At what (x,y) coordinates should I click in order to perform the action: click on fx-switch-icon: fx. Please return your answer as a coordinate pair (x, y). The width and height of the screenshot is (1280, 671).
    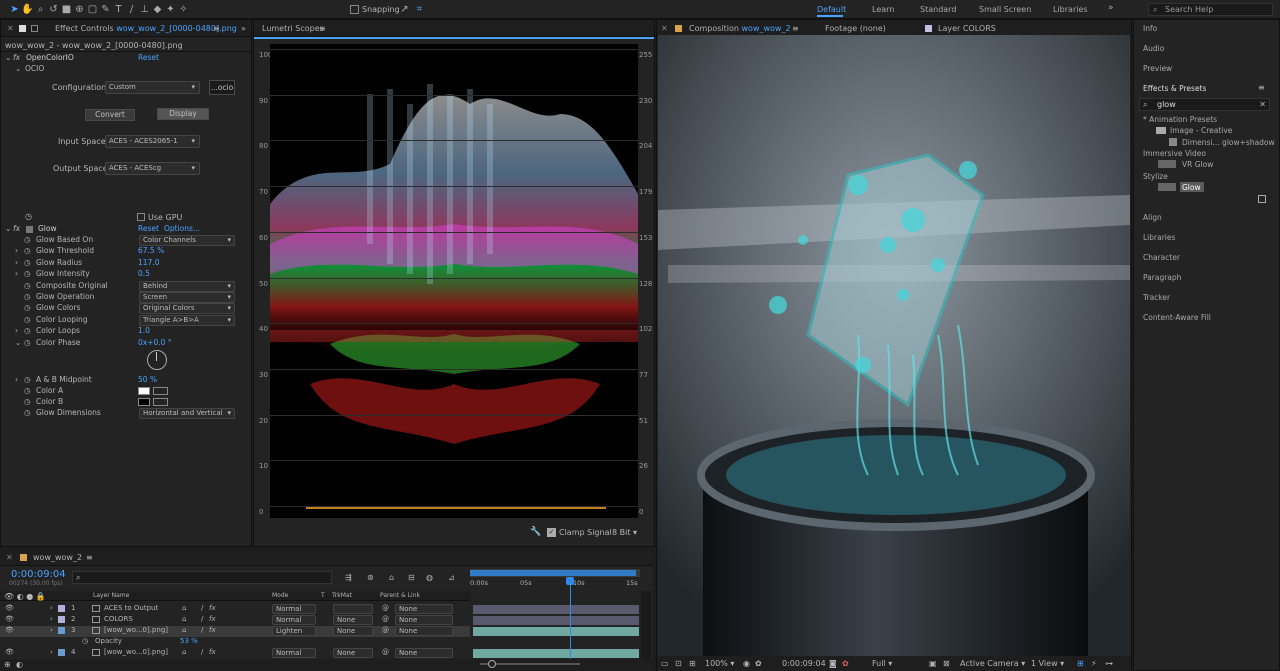
    Looking at the image, I should click on (212, 608).